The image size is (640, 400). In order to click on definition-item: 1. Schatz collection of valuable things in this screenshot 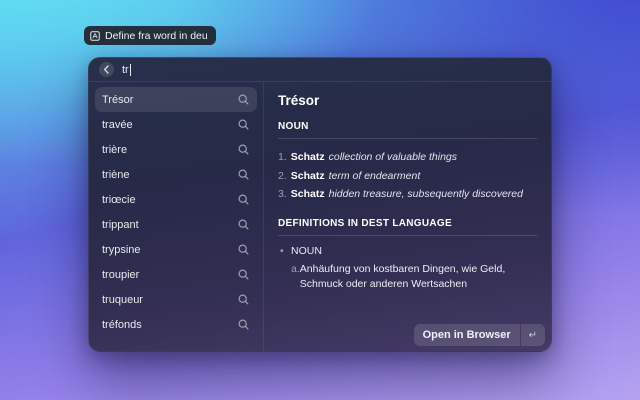, I will do `click(407, 157)`.